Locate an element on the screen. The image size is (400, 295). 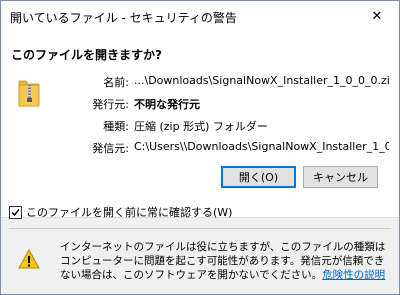
publisher-label: 発行元: is located at coordinates (110, 104).